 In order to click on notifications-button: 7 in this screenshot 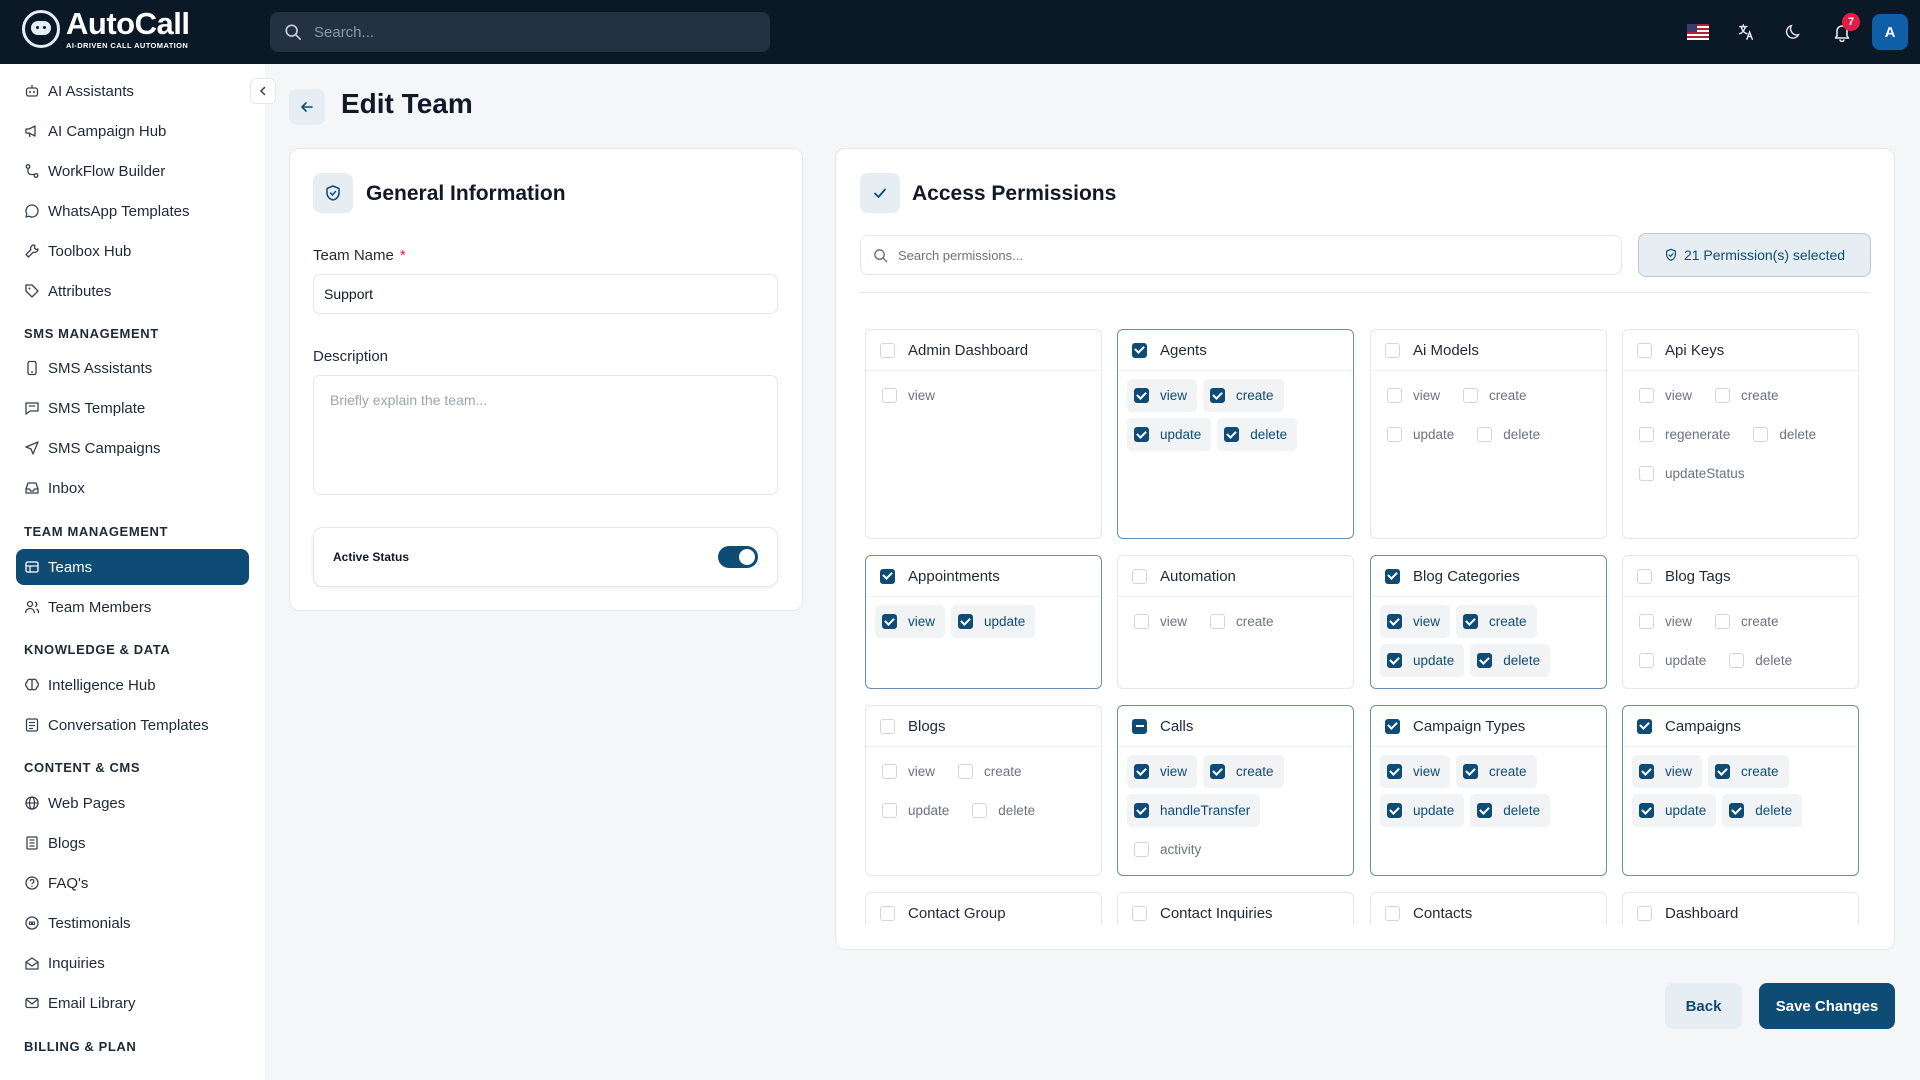, I will do `click(1842, 32)`.